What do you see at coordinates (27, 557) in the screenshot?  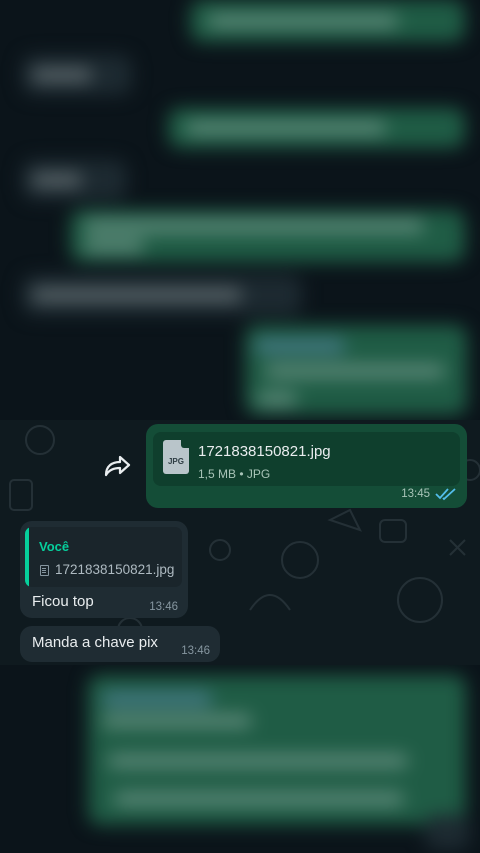 I see `quote-accent-bar` at bounding box center [27, 557].